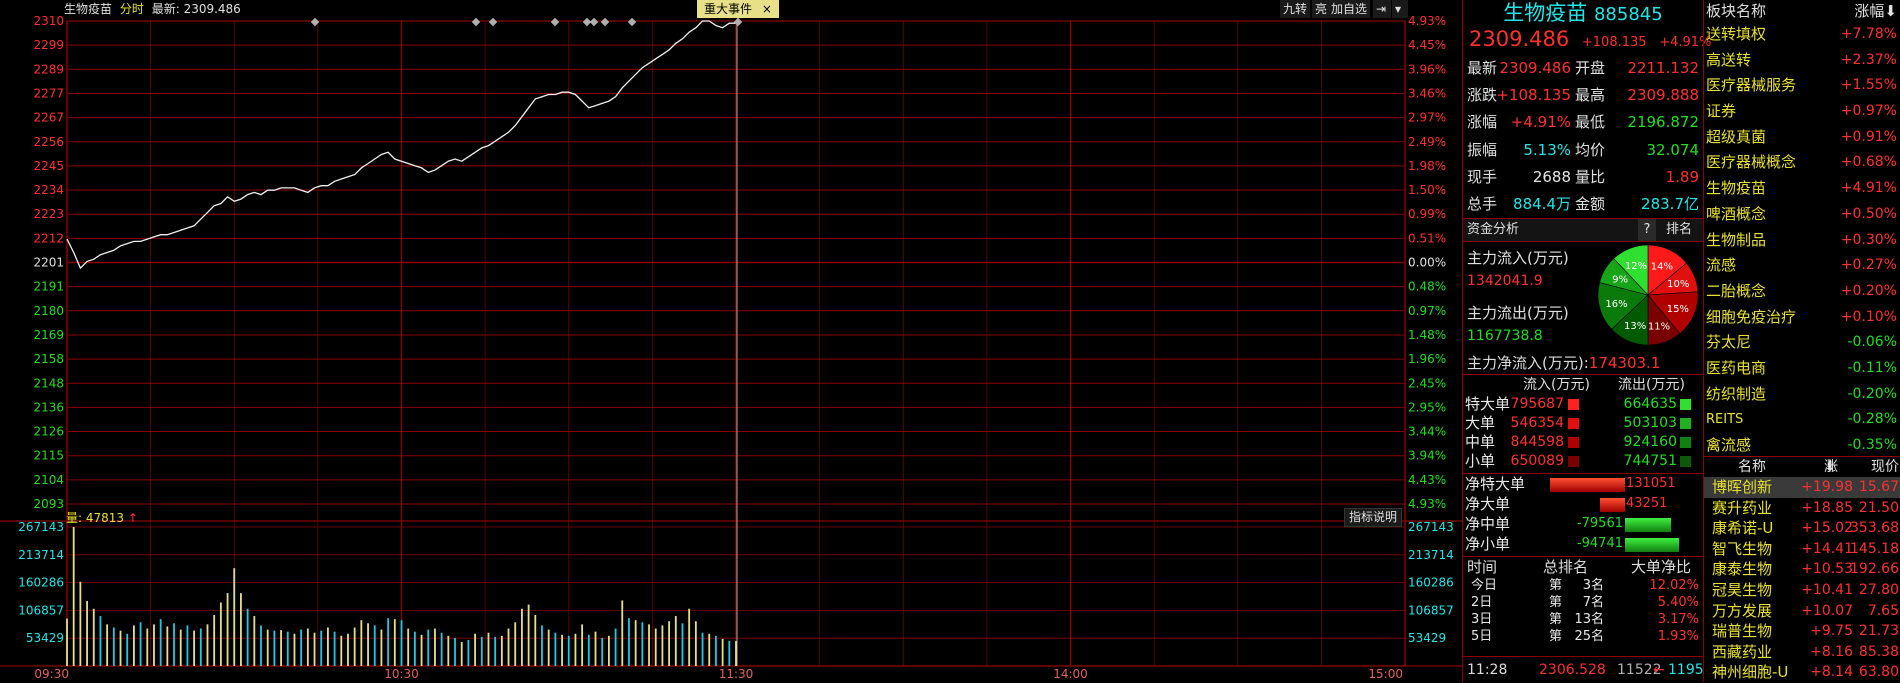 Image resolution: width=1900 pixels, height=683 pixels. I want to click on quote-row: 振幅 5.13% 均价 32.074, so click(1583, 150).